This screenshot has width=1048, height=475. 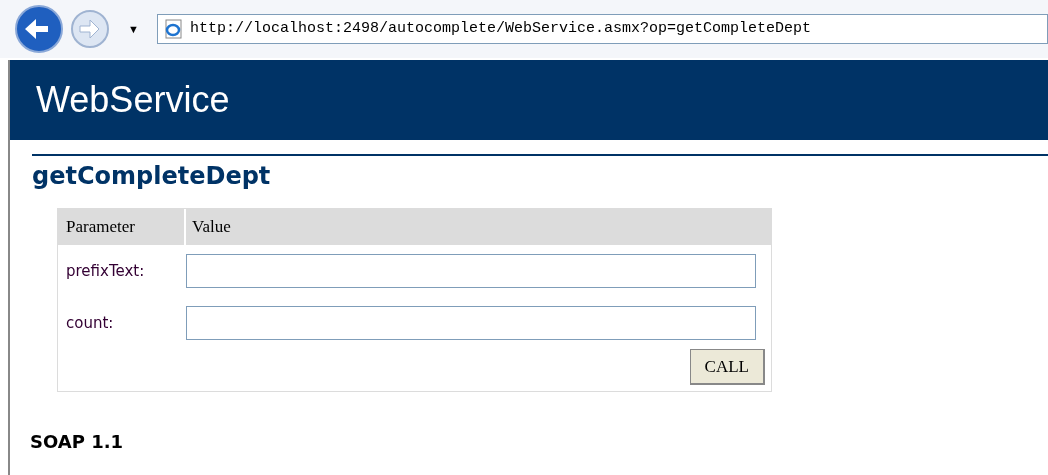 What do you see at coordinates (39, 29) in the screenshot?
I see `back-button` at bounding box center [39, 29].